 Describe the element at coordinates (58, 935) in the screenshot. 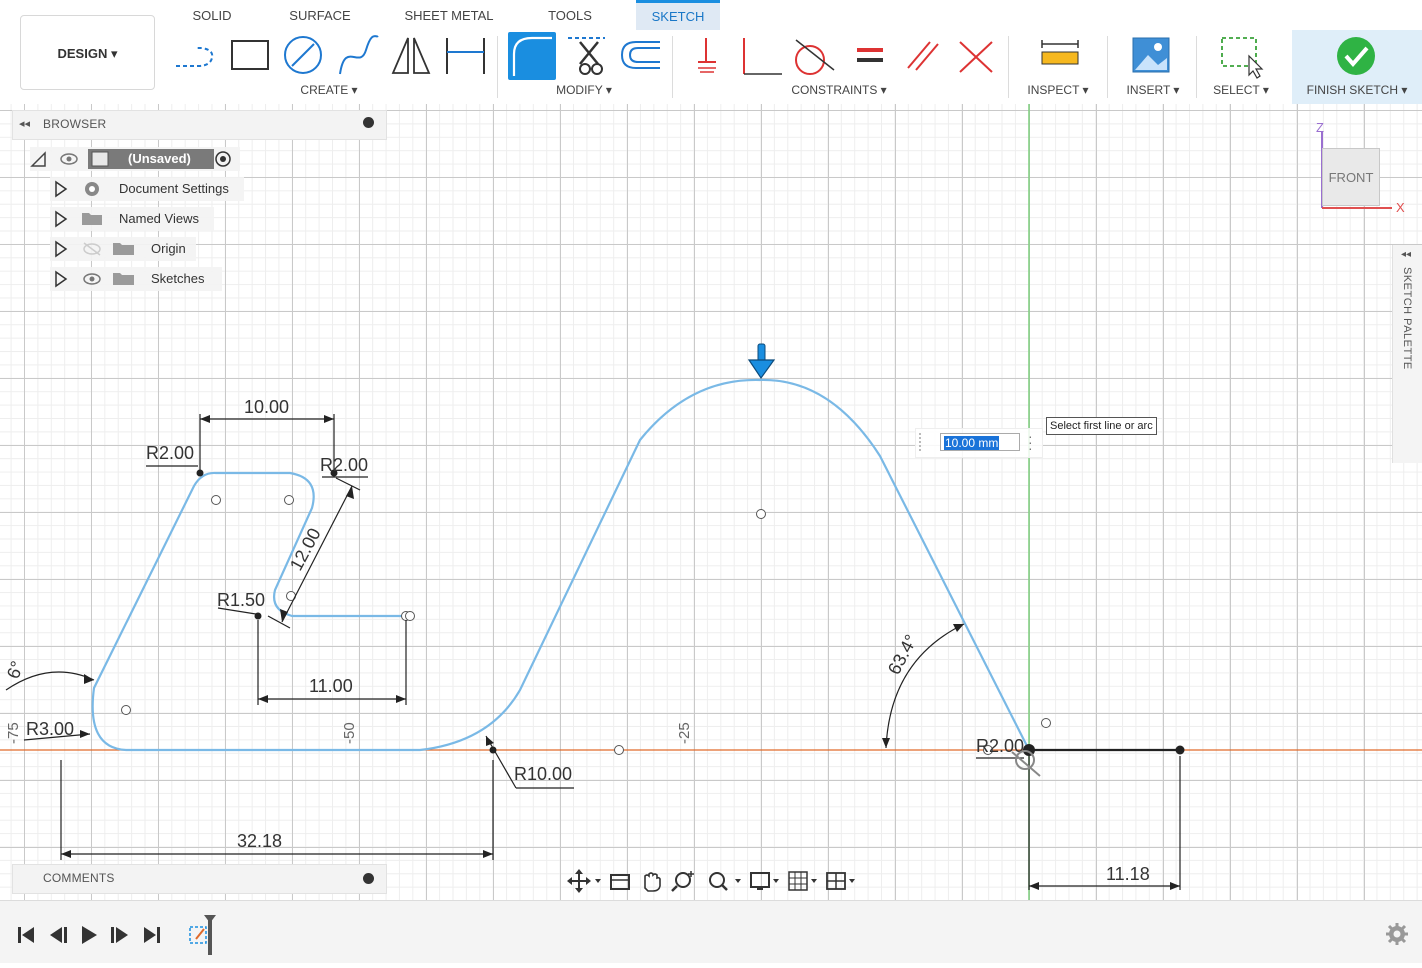

I see `step-back-icon` at that location.